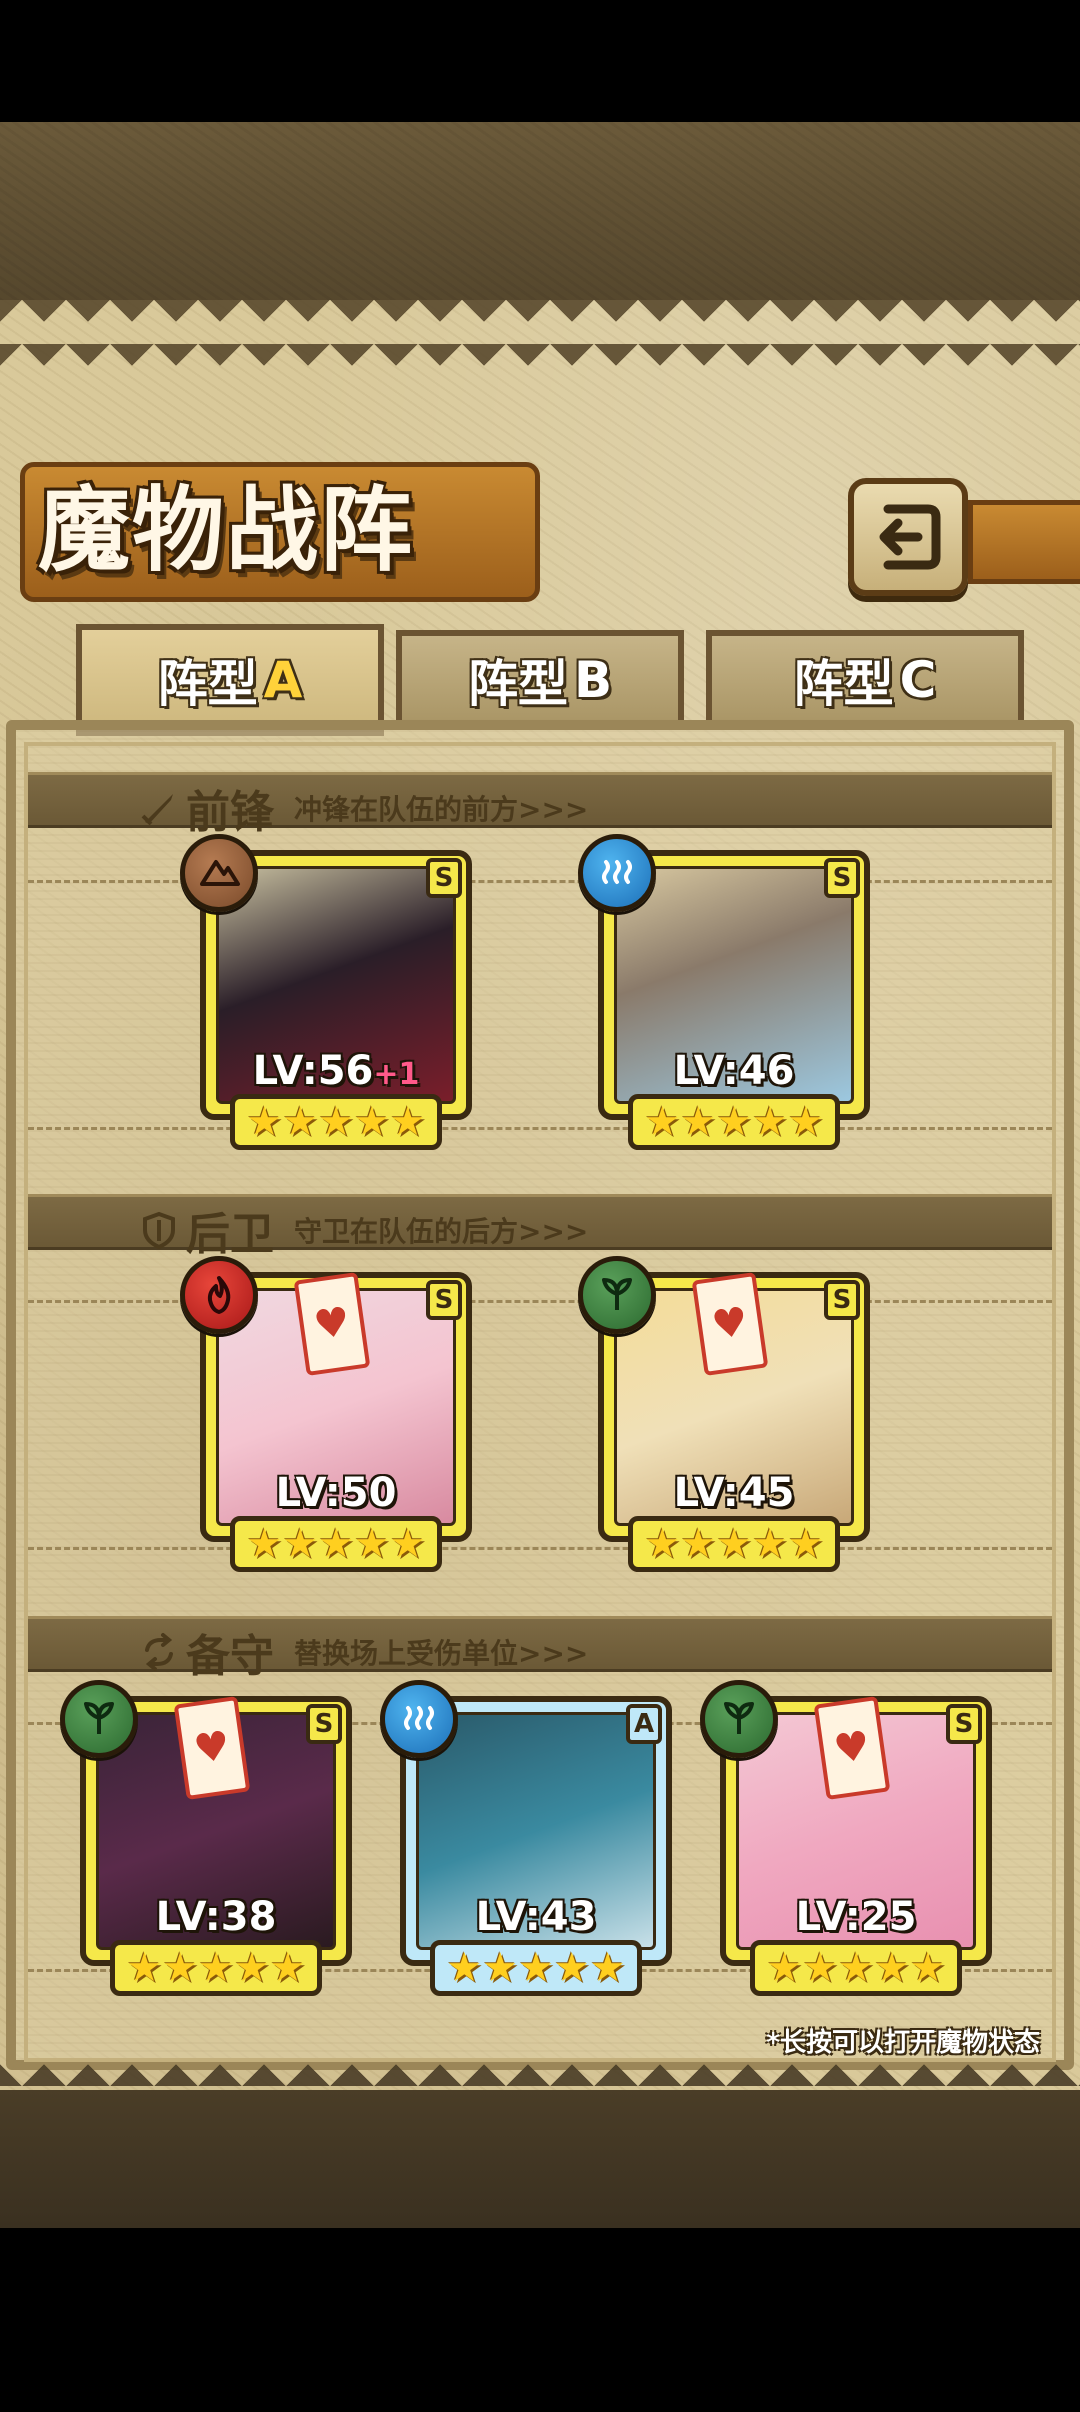 The width and height of the screenshot is (1080, 2412). I want to click on section-header-rearguard: 后卫 守卫在队伍的后方>>>, so click(363, 1230).